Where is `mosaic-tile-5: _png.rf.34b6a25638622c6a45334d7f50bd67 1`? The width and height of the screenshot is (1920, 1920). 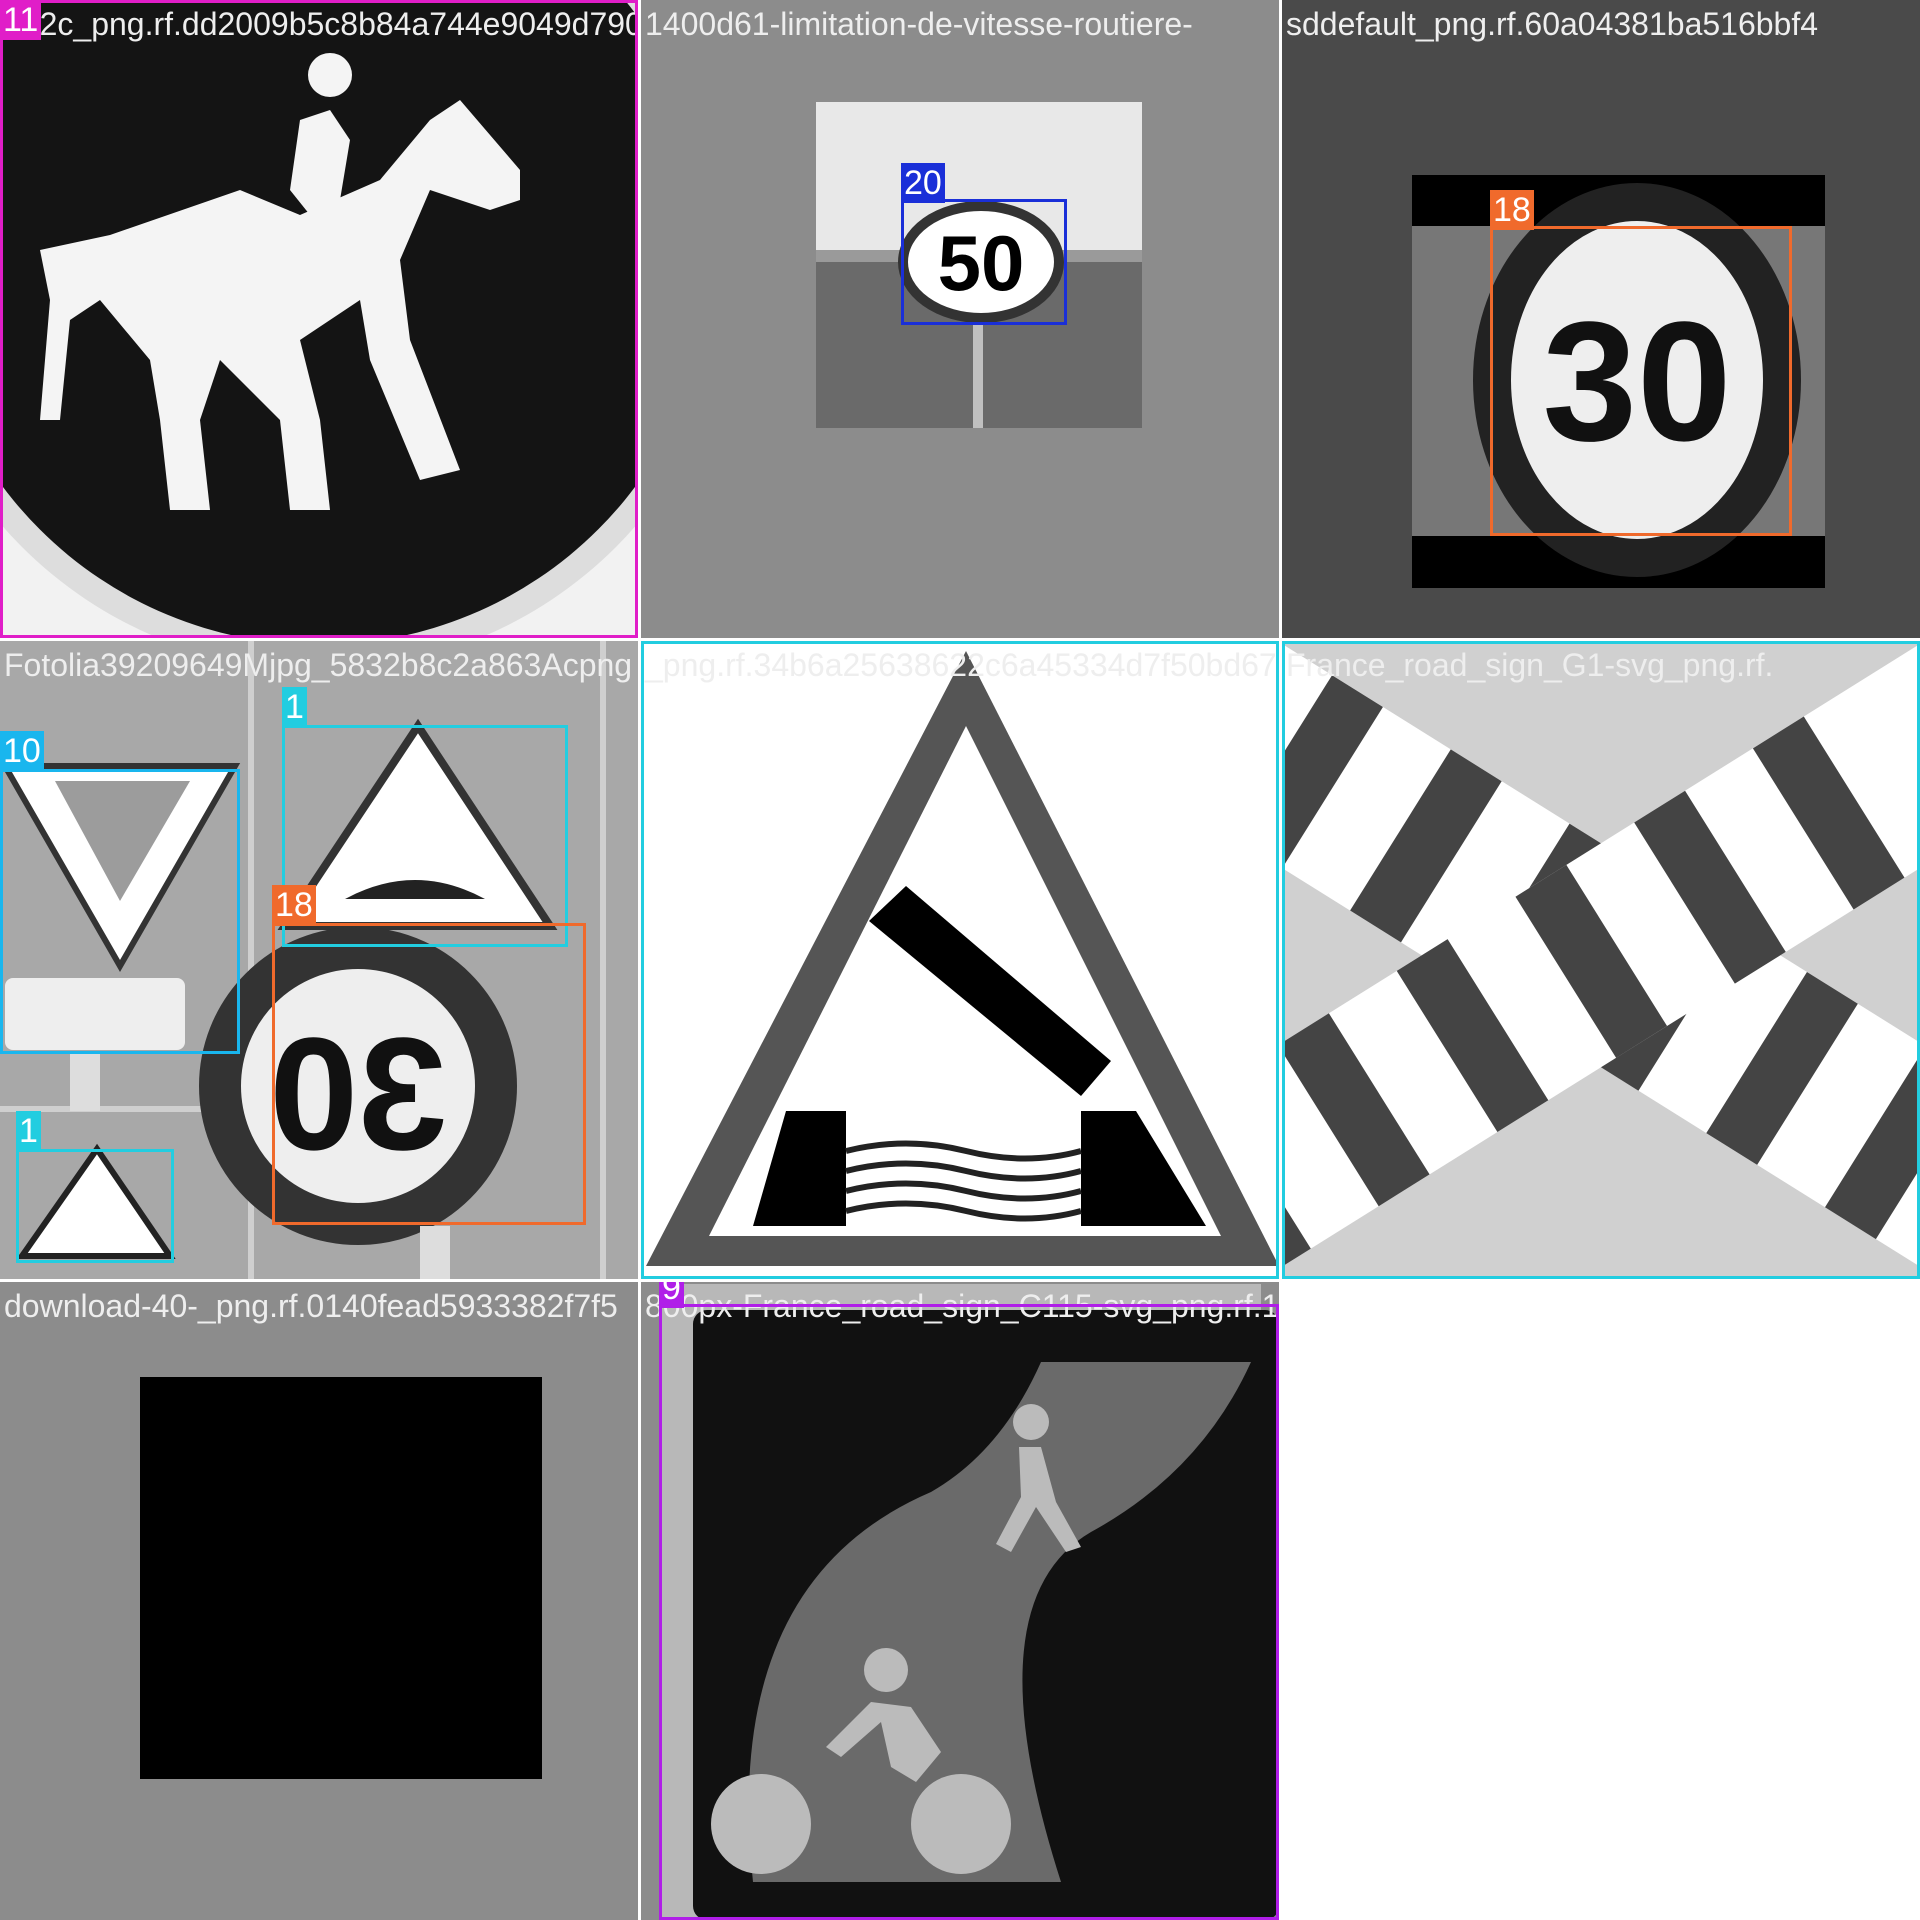
mosaic-tile-5: _png.rf.34b6a25638622c6a45334d7f50bd67 1 is located at coordinates (960, 960).